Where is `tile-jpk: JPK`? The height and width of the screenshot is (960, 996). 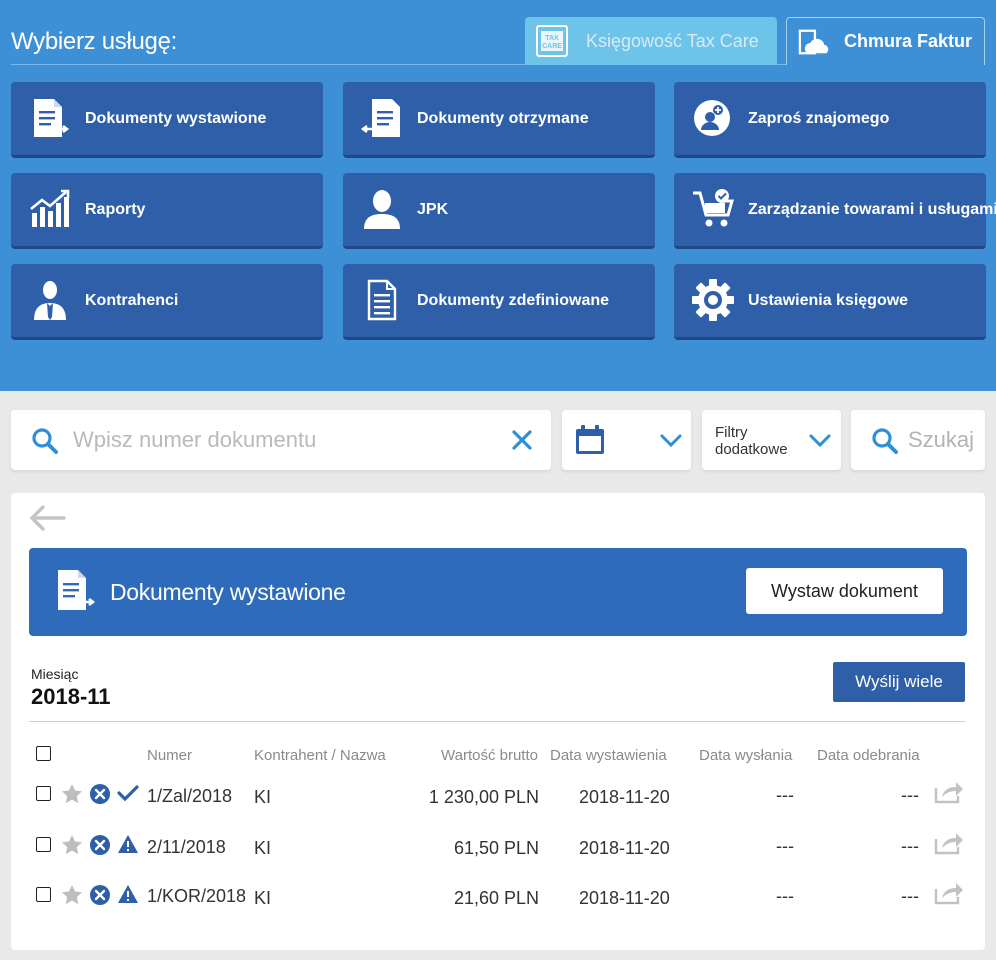
tile-jpk: JPK is located at coordinates (499, 211).